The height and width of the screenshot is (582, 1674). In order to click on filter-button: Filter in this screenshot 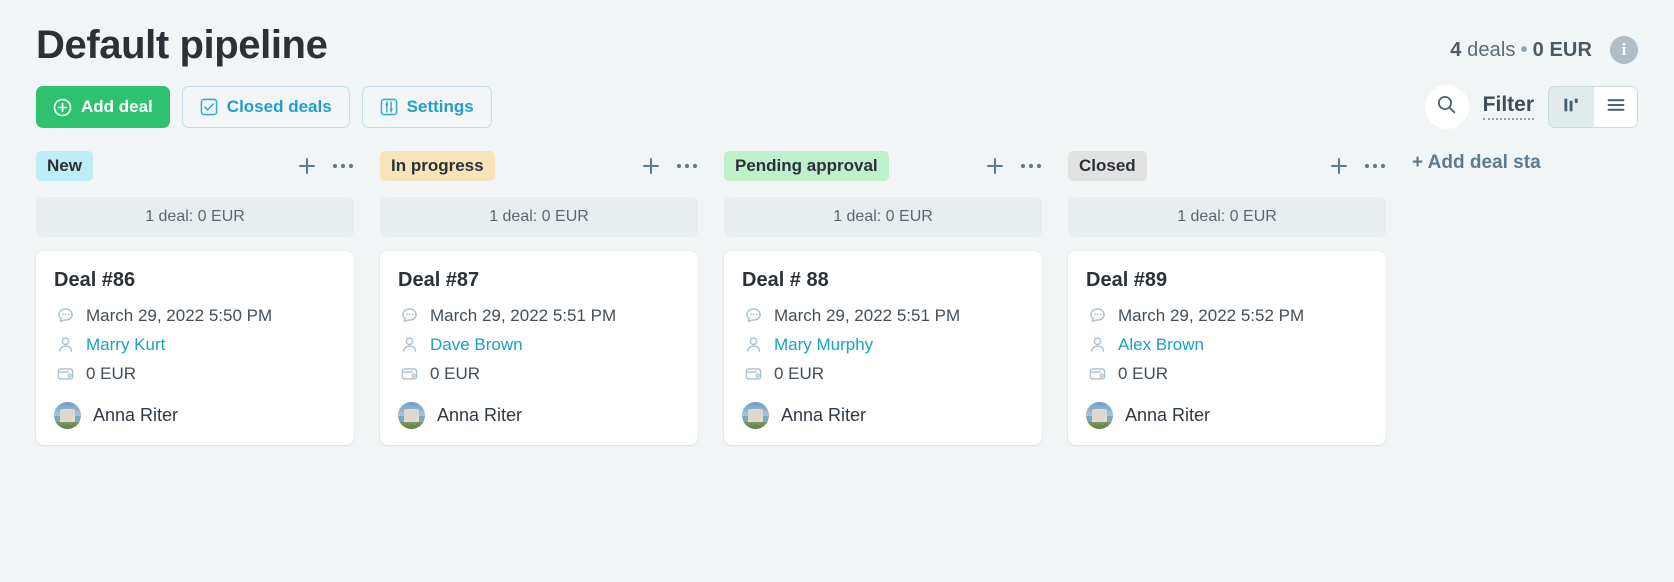, I will do `click(1508, 107)`.